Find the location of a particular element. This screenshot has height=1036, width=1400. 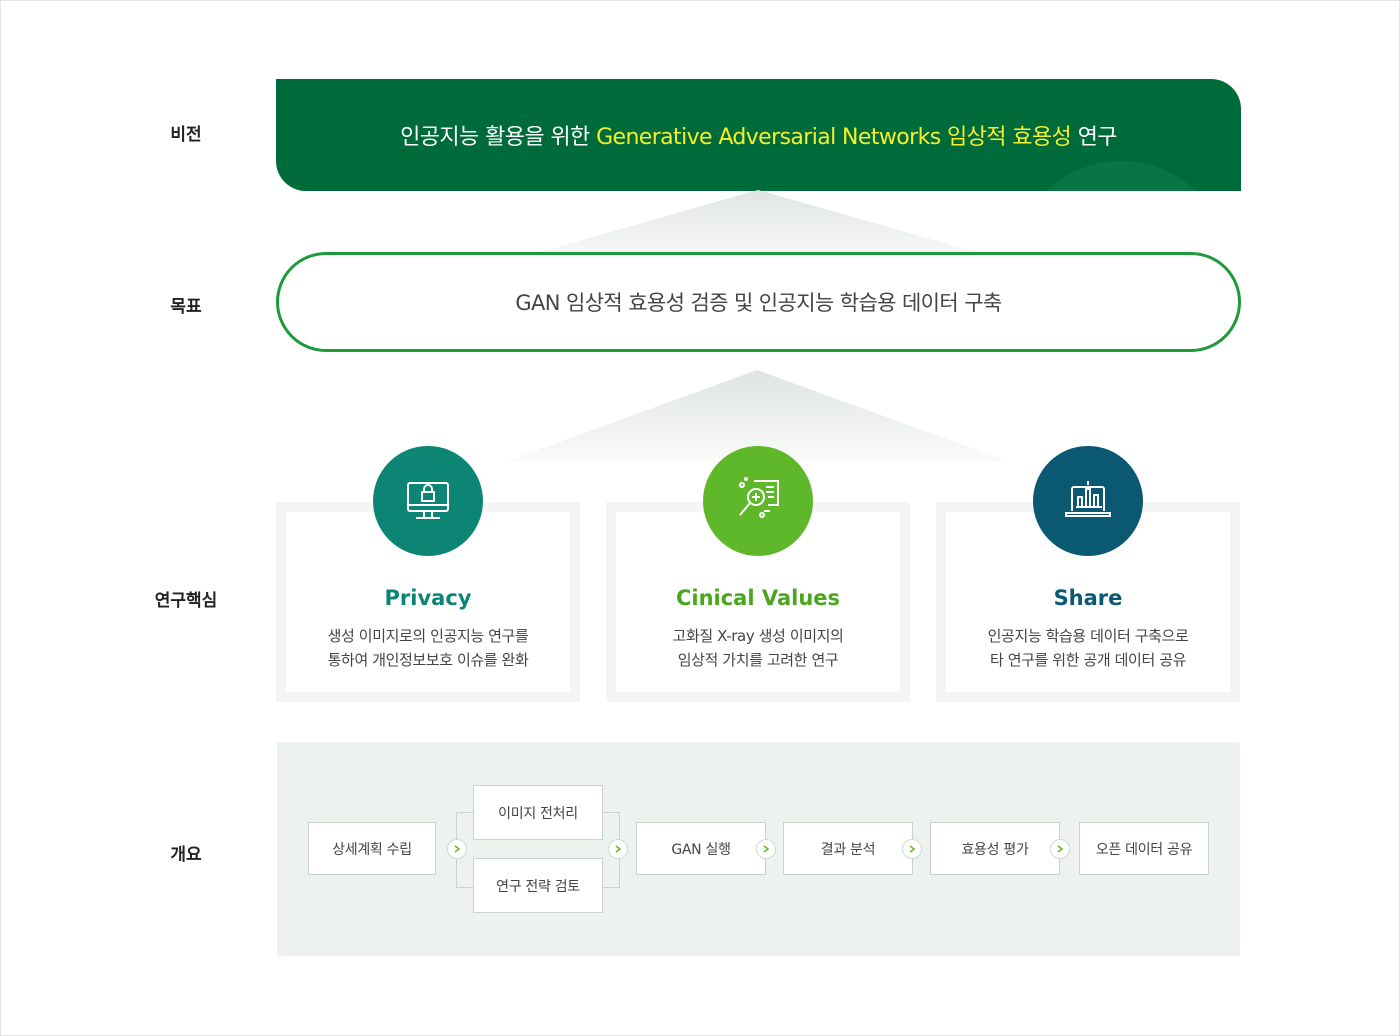

card-description: 생성 이미지로의 인공지능 연구를 통하여 개인정보보호 이슈를 완화 is located at coordinates (428, 648).